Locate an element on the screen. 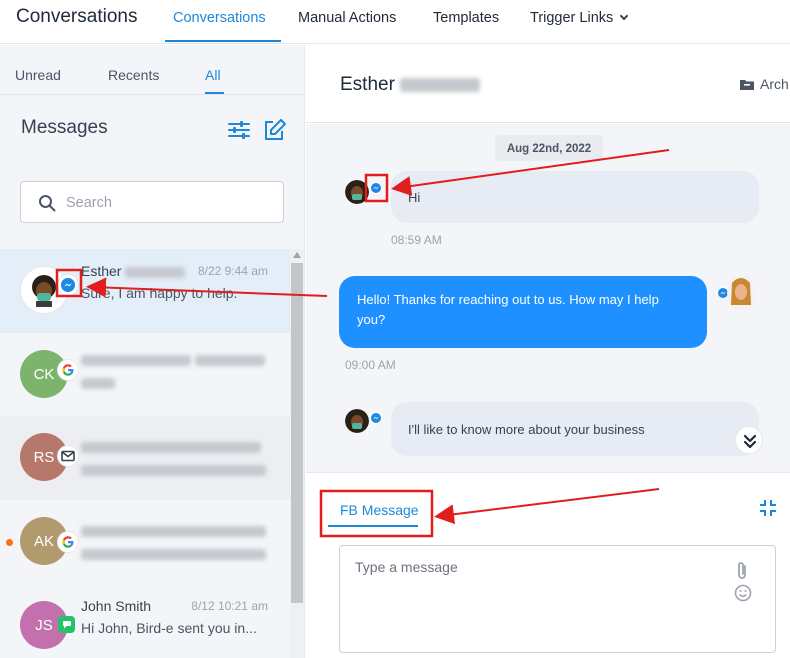 Image resolution: width=790 pixels, height=658 pixels. message-time: 09:00 AM is located at coordinates (370, 365).